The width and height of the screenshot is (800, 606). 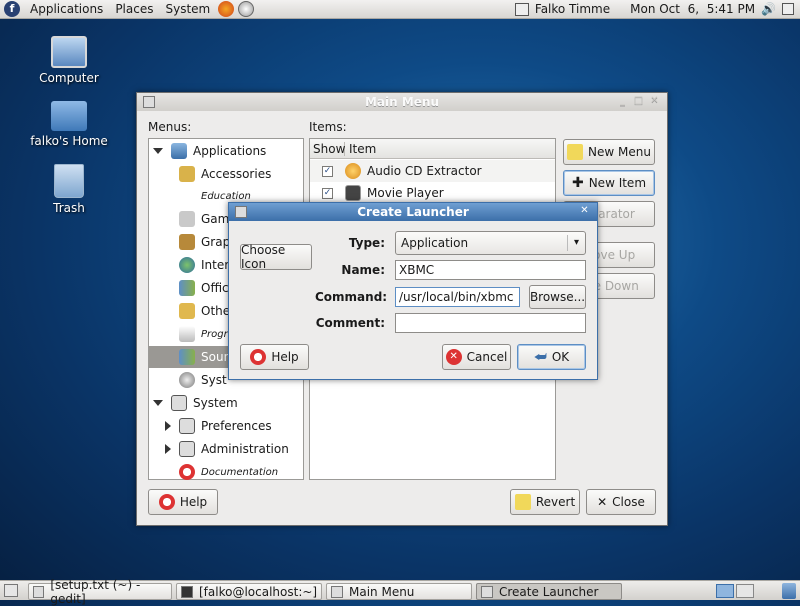 What do you see at coordinates (522, 502) in the screenshot?
I see `revert-icon` at bounding box center [522, 502].